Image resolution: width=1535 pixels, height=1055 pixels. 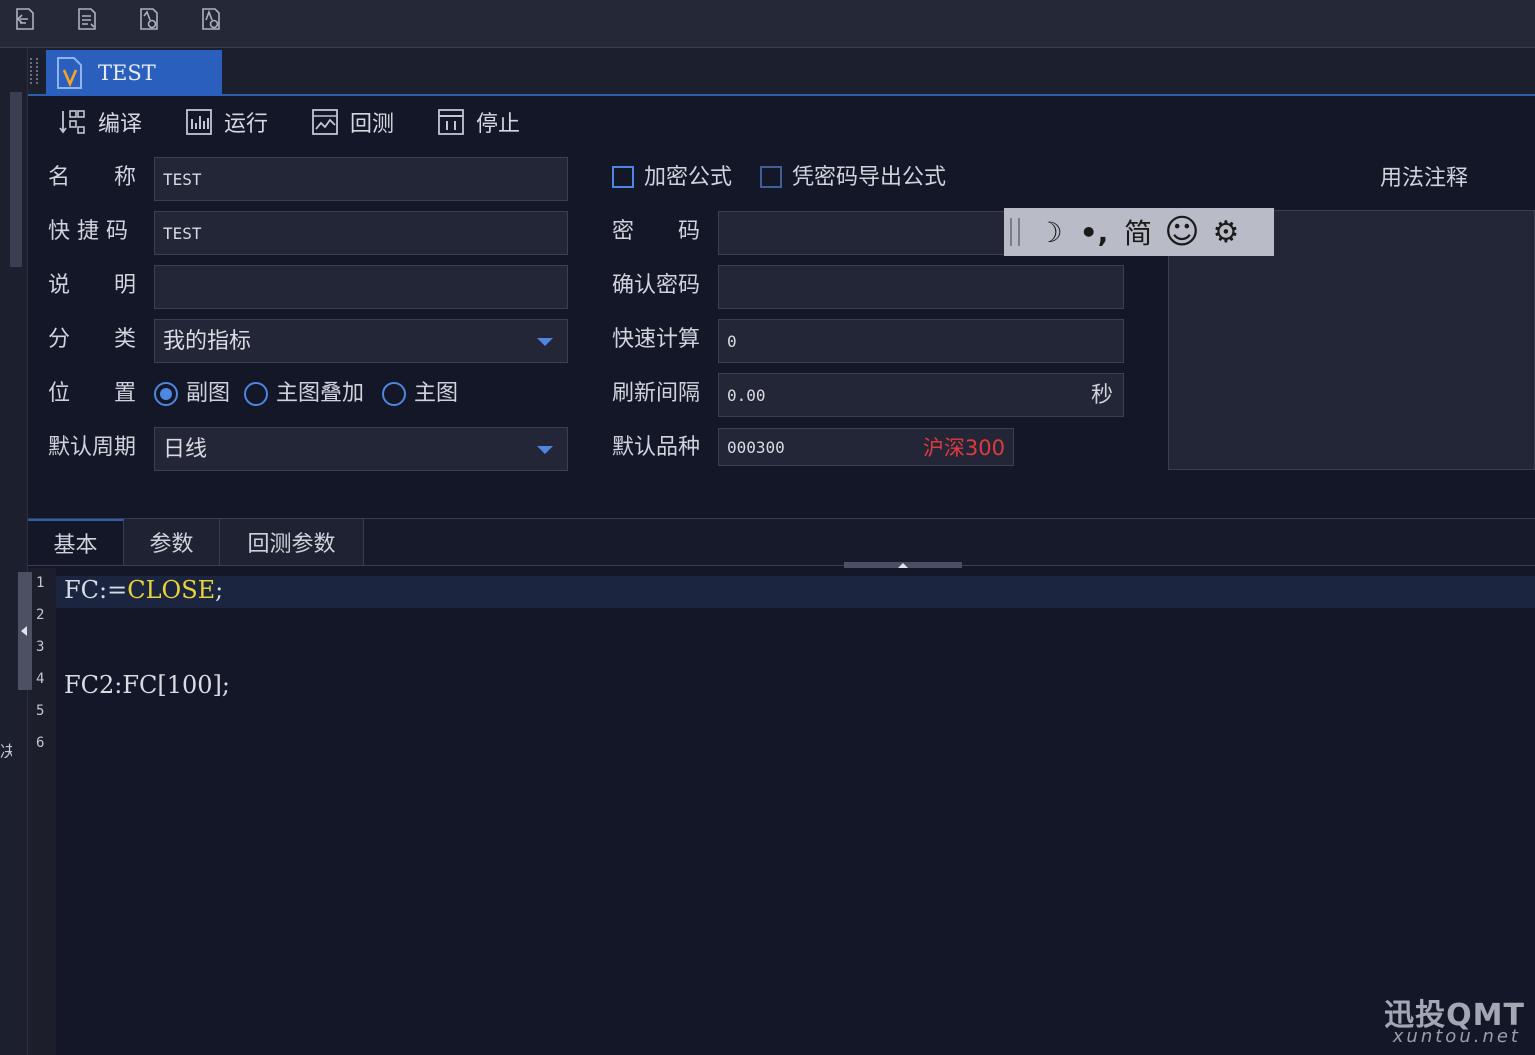 What do you see at coordinates (25, 631) in the screenshot?
I see `collapse-panel-handle` at bounding box center [25, 631].